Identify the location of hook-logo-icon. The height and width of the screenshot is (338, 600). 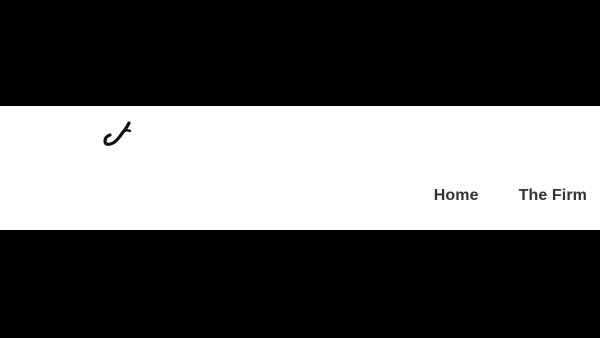
(118, 138).